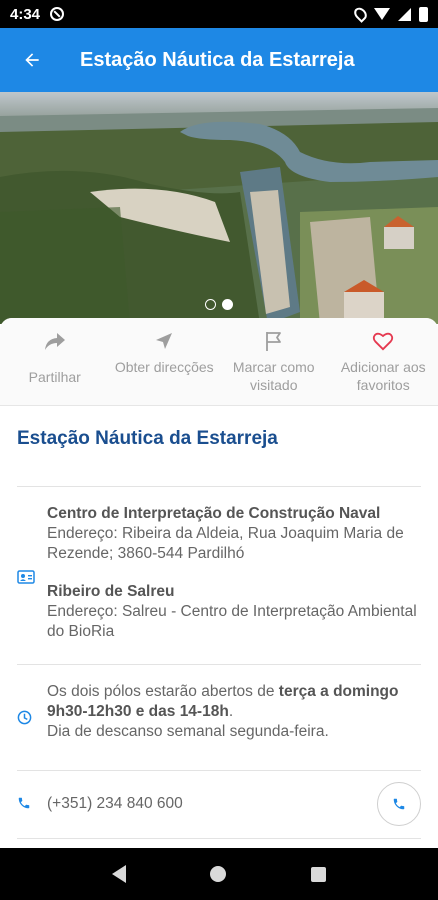 The image size is (438, 900). What do you see at coordinates (383, 376) in the screenshot?
I see `favorite-label: Adicionar aos favoritos` at bounding box center [383, 376].